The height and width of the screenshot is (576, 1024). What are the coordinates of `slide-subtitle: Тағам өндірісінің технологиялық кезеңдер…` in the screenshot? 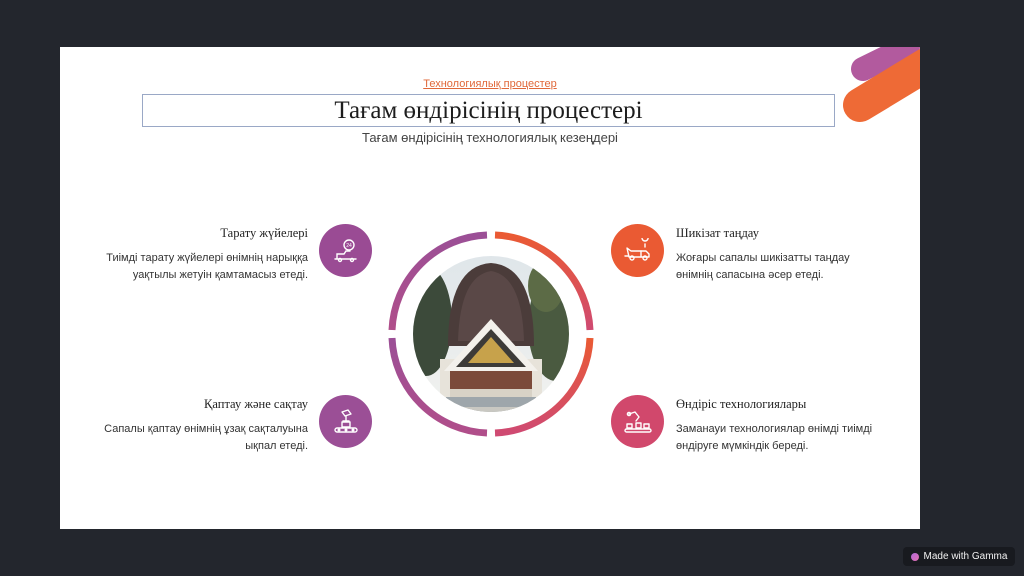 It's located at (490, 137).